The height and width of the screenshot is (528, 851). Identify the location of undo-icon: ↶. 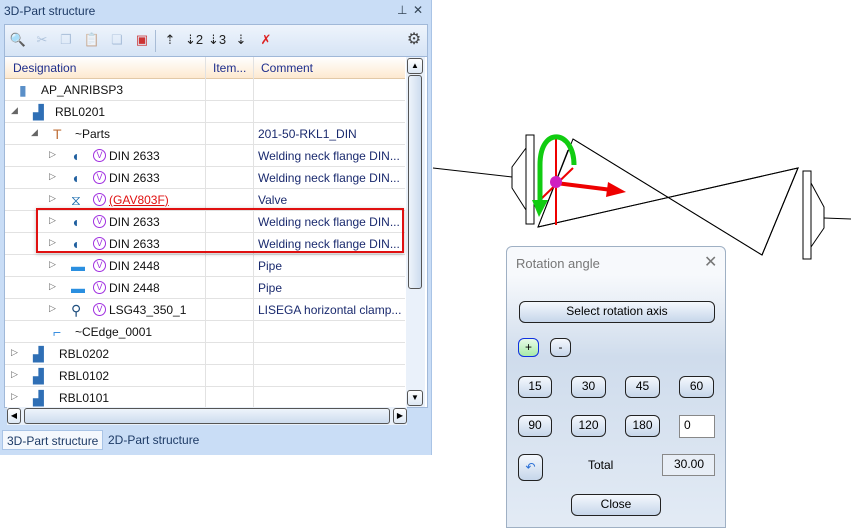
(530, 467).